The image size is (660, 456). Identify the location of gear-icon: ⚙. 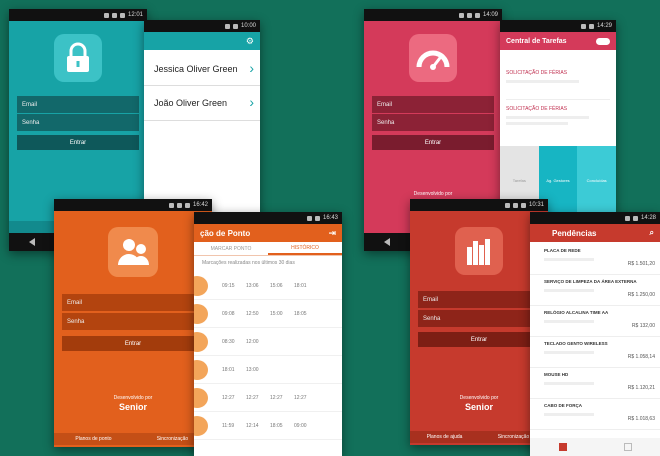
(250, 41).